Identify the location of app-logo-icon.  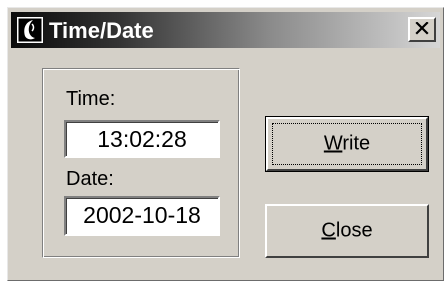
(30, 30).